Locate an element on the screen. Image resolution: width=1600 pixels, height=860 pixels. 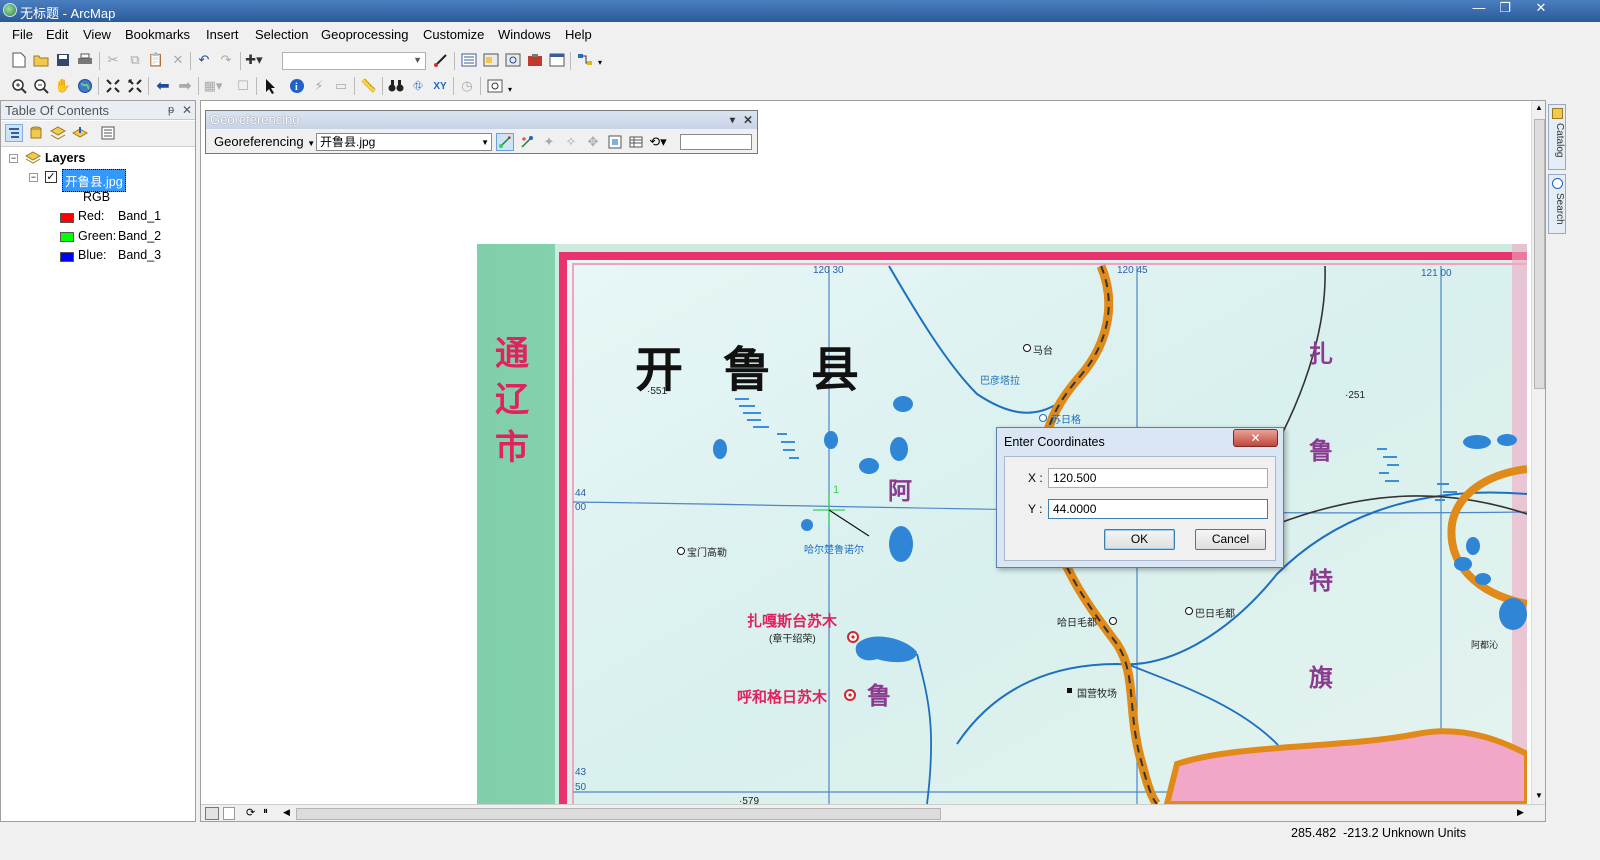
scroll-left-icon: ◀ is located at coordinates (286, 812).